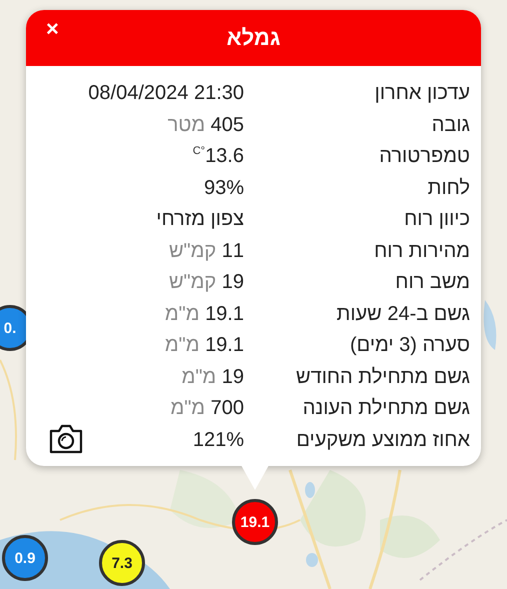 This screenshot has width=507, height=589. I want to click on field-label: עדכון אחרון, so click(422, 93).